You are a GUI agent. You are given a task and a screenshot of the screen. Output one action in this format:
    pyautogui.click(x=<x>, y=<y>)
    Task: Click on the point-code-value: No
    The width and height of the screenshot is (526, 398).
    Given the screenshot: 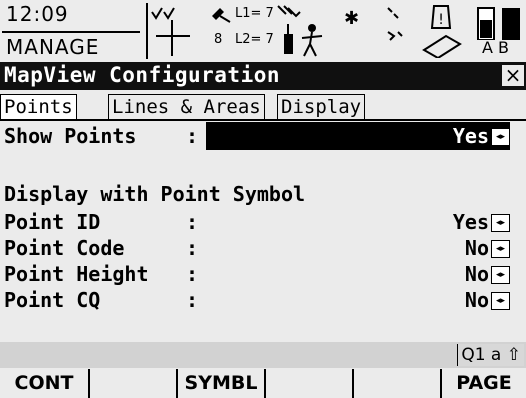 What is the action you would take?
    pyautogui.click(x=477, y=248)
    